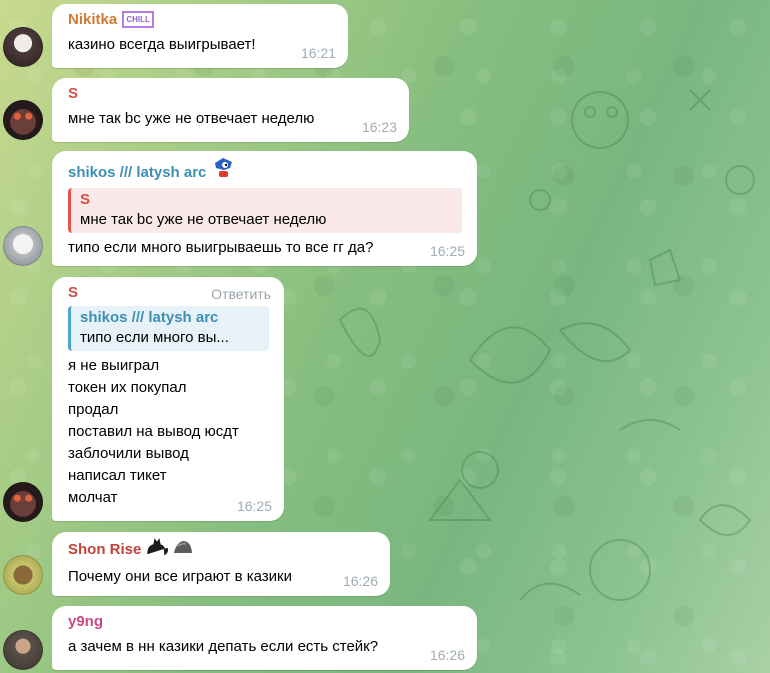 This screenshot has height=673, width=770. I want to click on sender-name: y9ng, so click(265, 621).